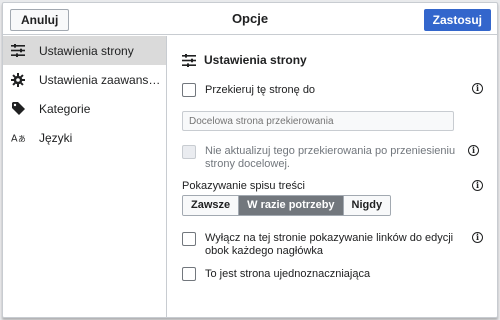 Image resolution: width=500 pixels, height=320 pixels. Describe the element at coordinates (14, 138) in the screenshot. I see `svg-text: A` at that location.